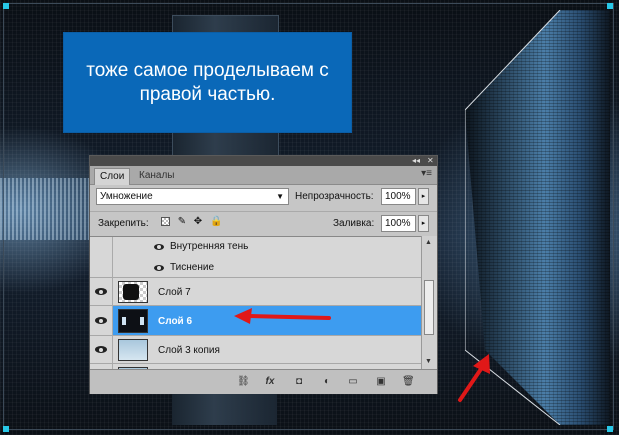 This screenshot has width=619, height=435. What do you see at coordinates (209, 246) in the screenshot?
I see `effect-label: Внутренняя тень` at bounding box center [209, 246].